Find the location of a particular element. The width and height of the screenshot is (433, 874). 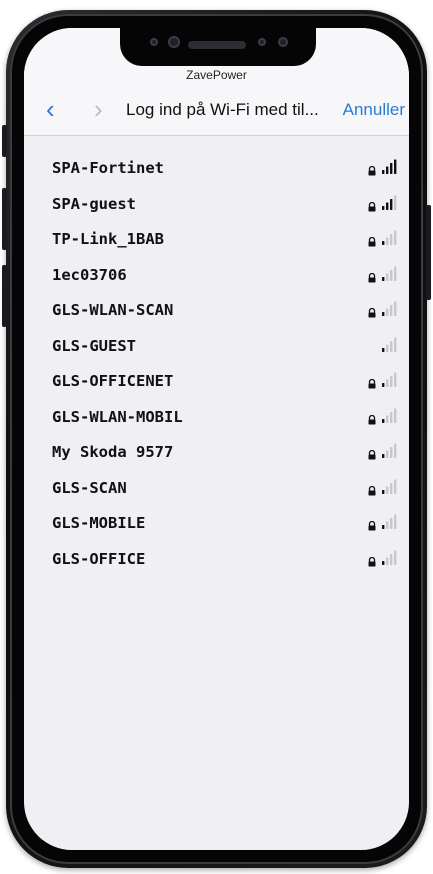

back-chevron-icon: ‹ is located at coordinates (50, 109).